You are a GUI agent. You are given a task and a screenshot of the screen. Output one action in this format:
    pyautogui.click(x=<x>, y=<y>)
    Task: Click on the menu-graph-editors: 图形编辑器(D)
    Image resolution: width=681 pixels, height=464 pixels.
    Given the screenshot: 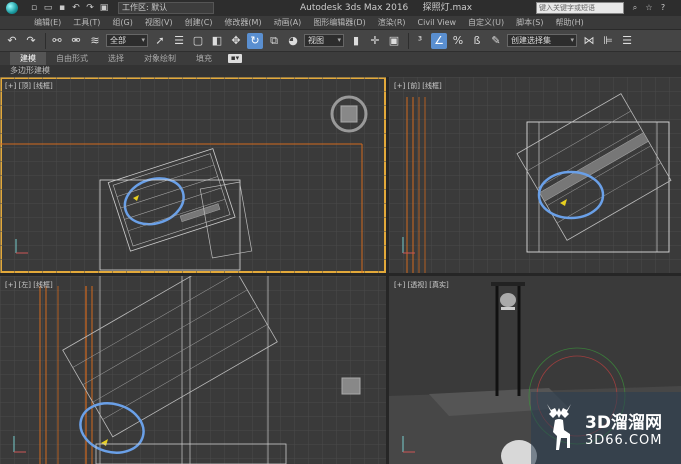 What is the action you would take?
    pyautogui.click(x=339, y=22)
    